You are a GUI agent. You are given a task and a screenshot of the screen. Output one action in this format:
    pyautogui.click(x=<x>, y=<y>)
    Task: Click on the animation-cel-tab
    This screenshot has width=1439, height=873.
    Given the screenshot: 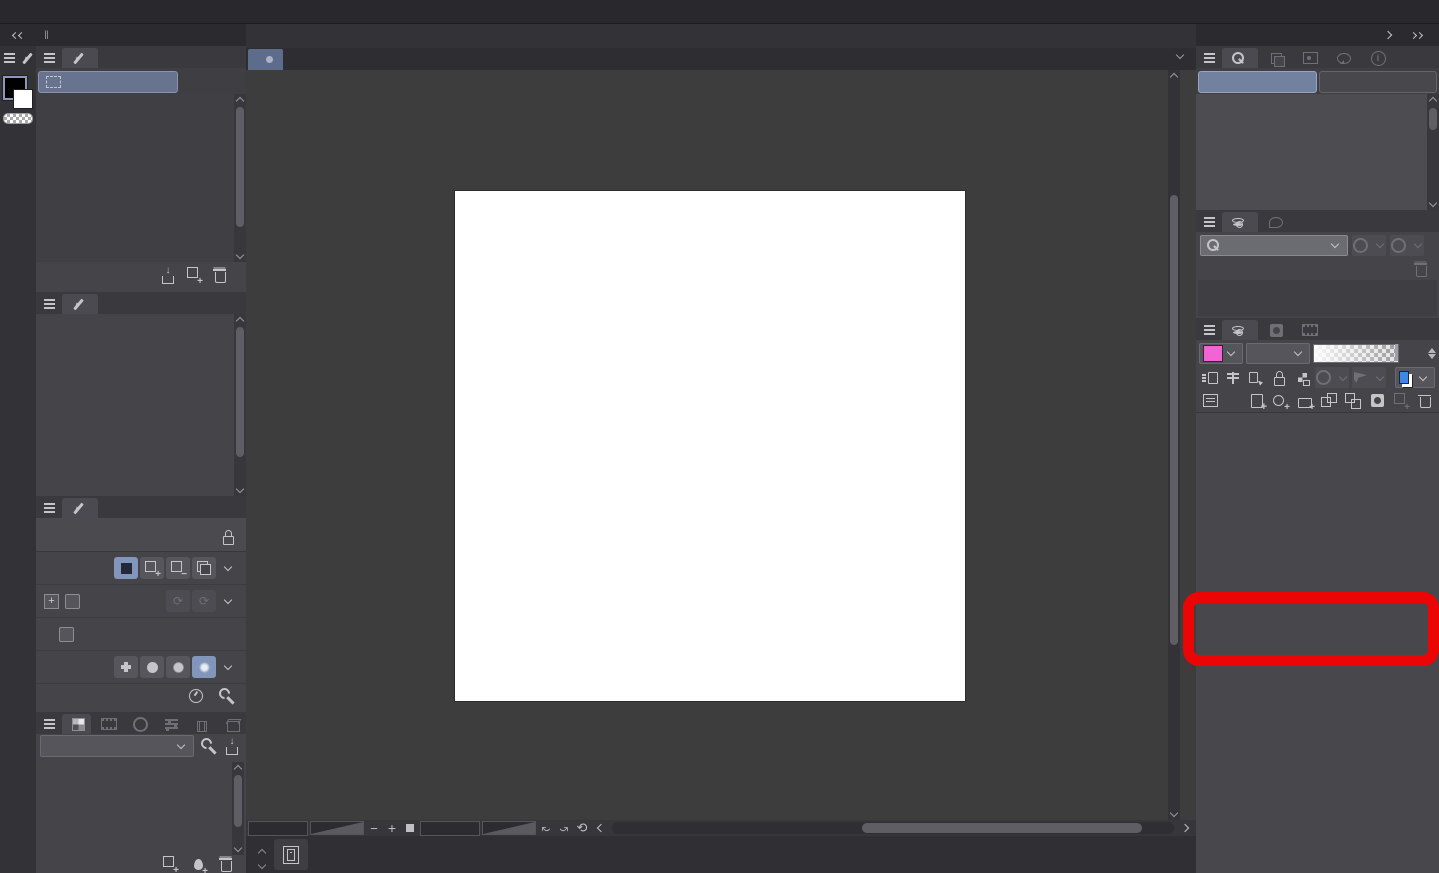 What is the action you would take?
    pyautogui.click(x=1278, y=222)
    